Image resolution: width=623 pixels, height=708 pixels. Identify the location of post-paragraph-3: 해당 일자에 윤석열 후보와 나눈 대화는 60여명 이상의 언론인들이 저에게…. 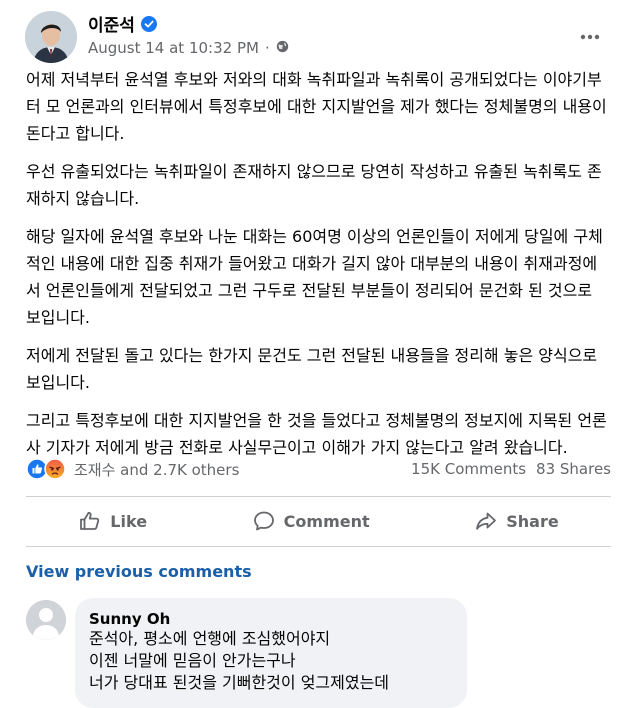
(314, 277).